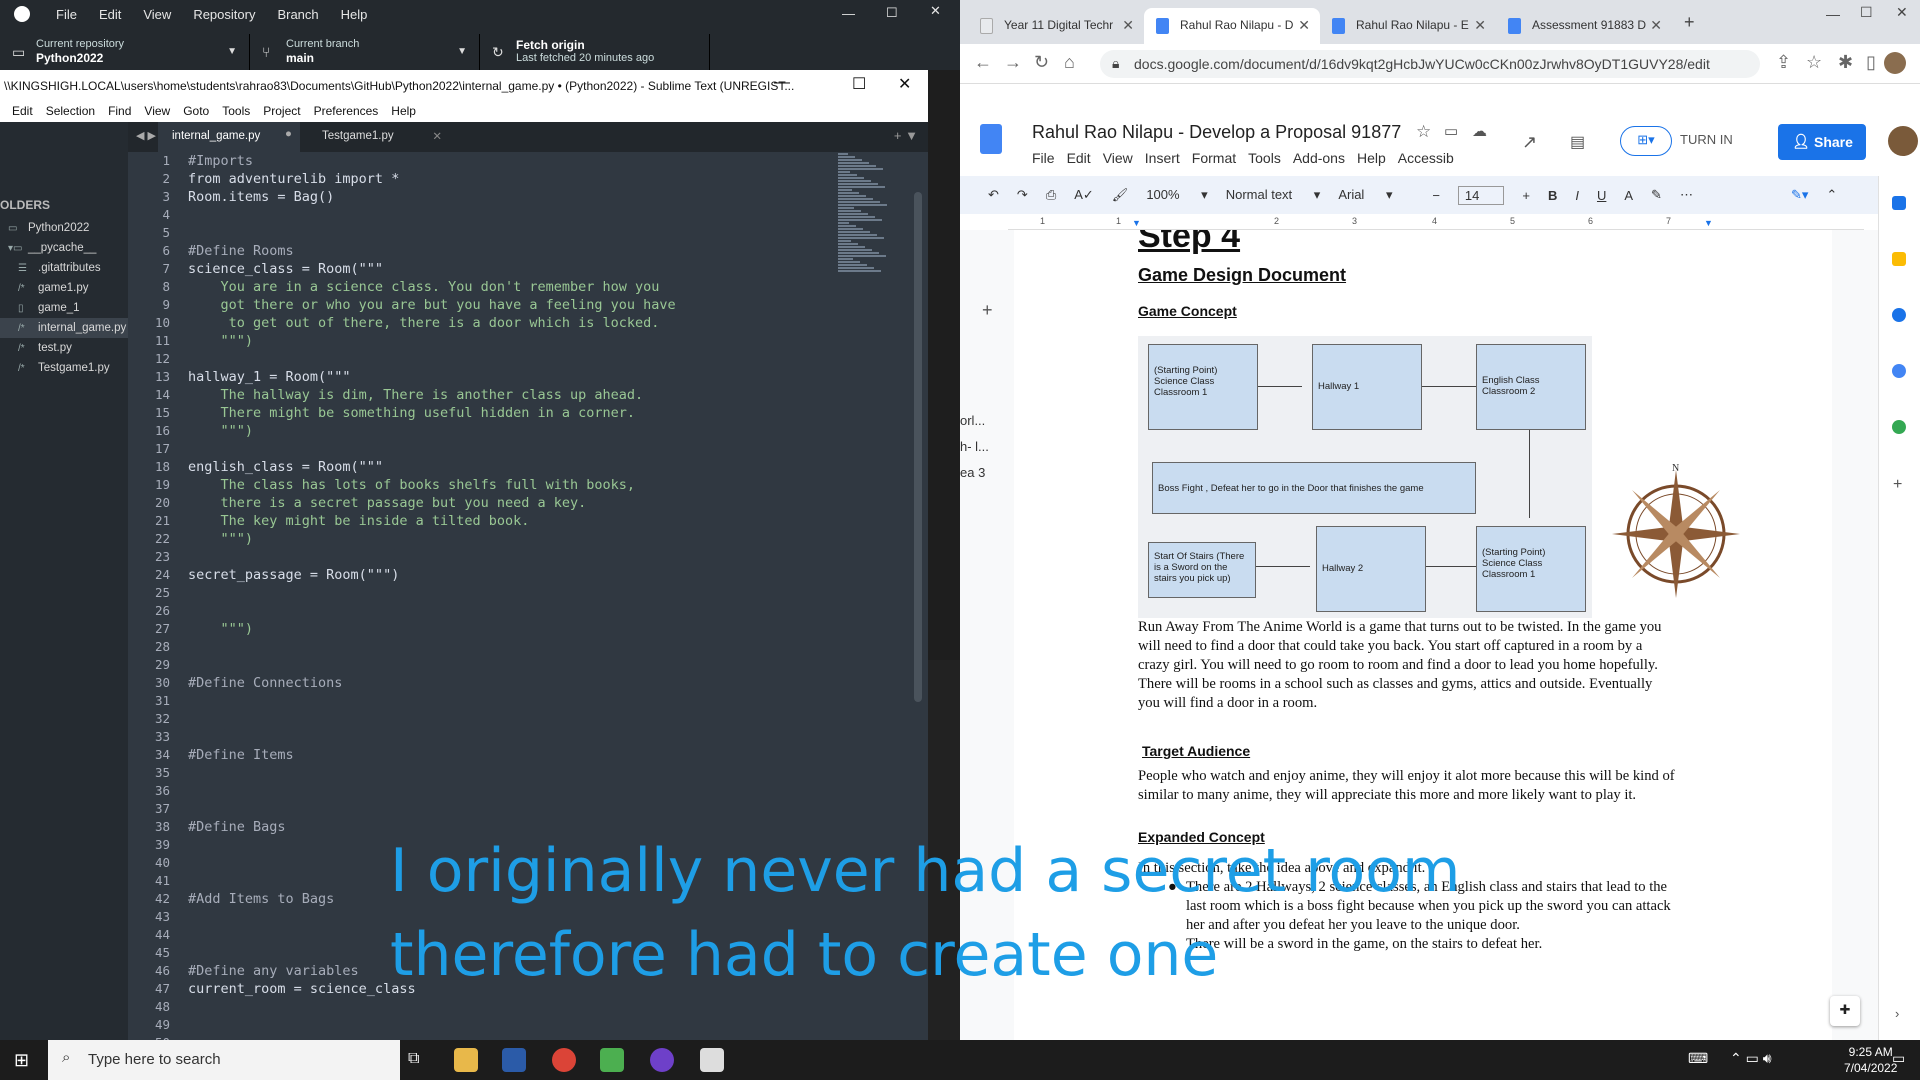 This screenshot has width=1920, height=1080. What do you see at coordinates (64, 228) in the screenshot?
I see `tree-folder: ▭ Python2022` at bounding box center [64, 228].